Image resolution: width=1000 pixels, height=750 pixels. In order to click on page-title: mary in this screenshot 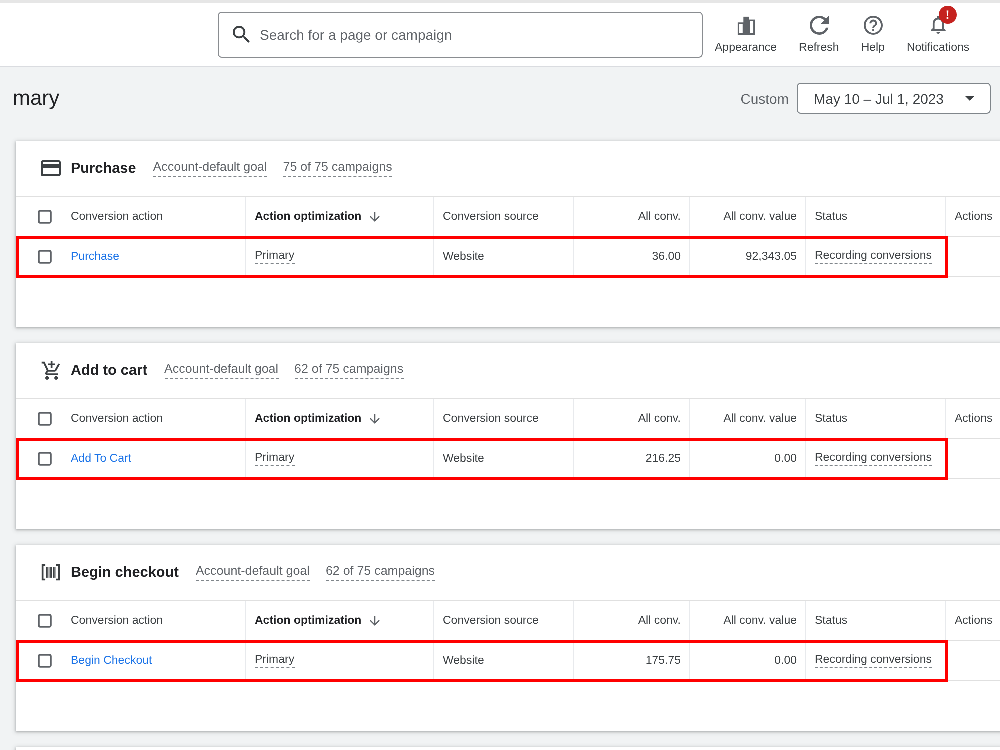, I will do `click(36, 98)`.